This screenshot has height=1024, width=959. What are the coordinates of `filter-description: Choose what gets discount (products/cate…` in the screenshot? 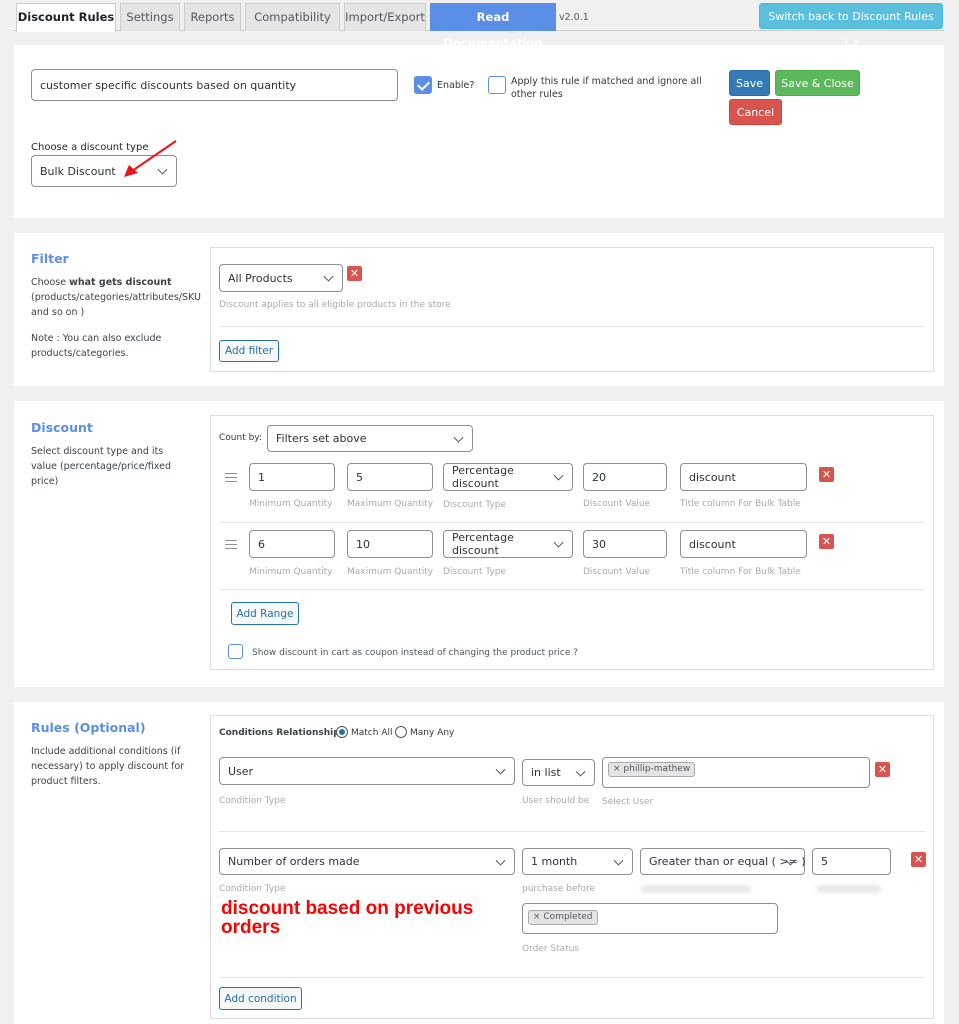 It's located at (116, 297).